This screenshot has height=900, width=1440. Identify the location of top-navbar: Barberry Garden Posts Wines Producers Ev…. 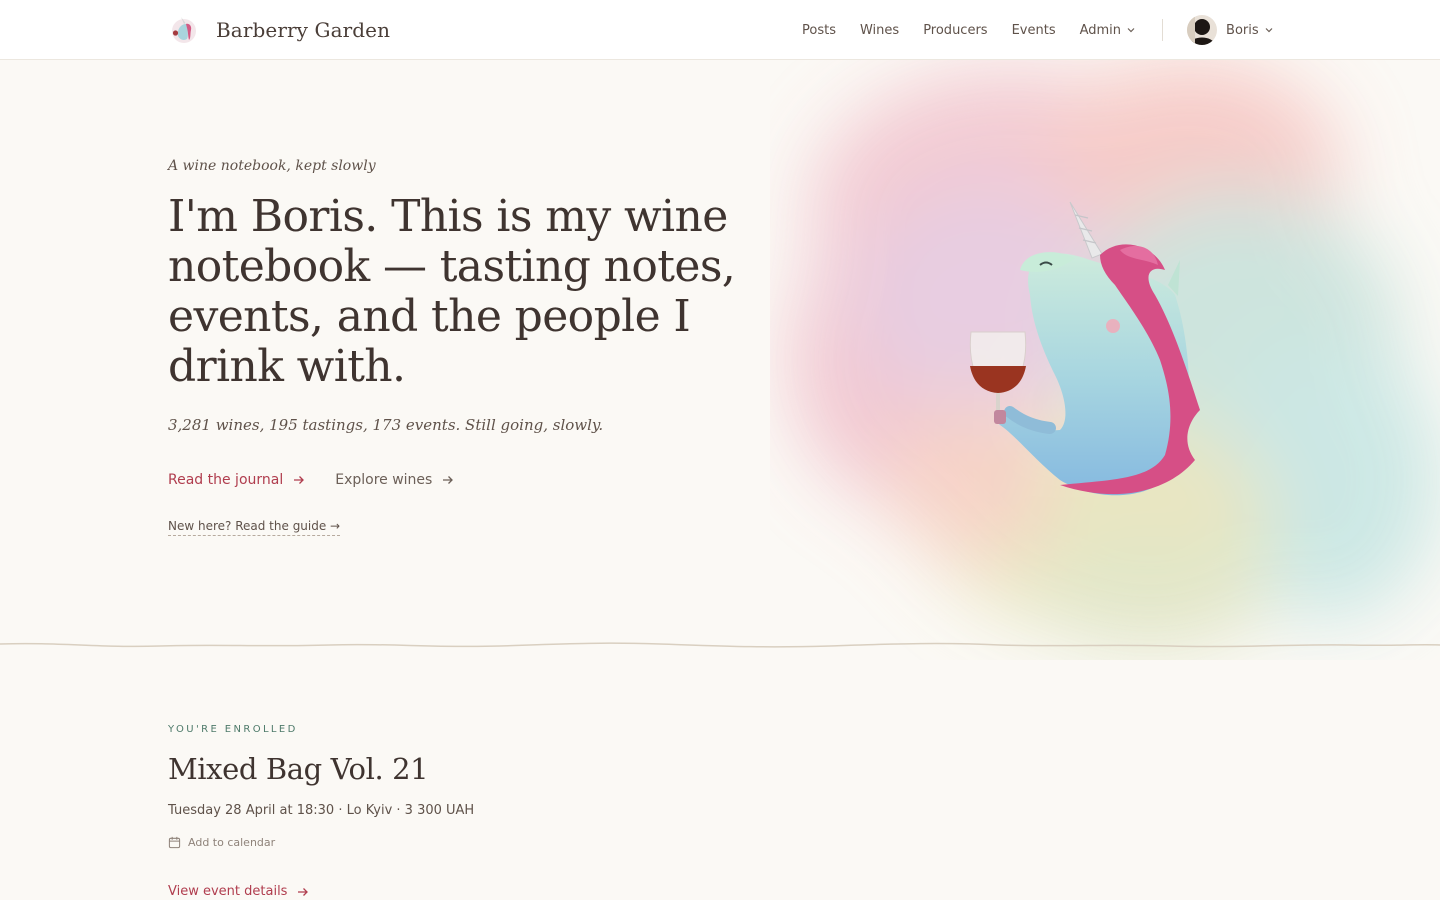
(720, 30).